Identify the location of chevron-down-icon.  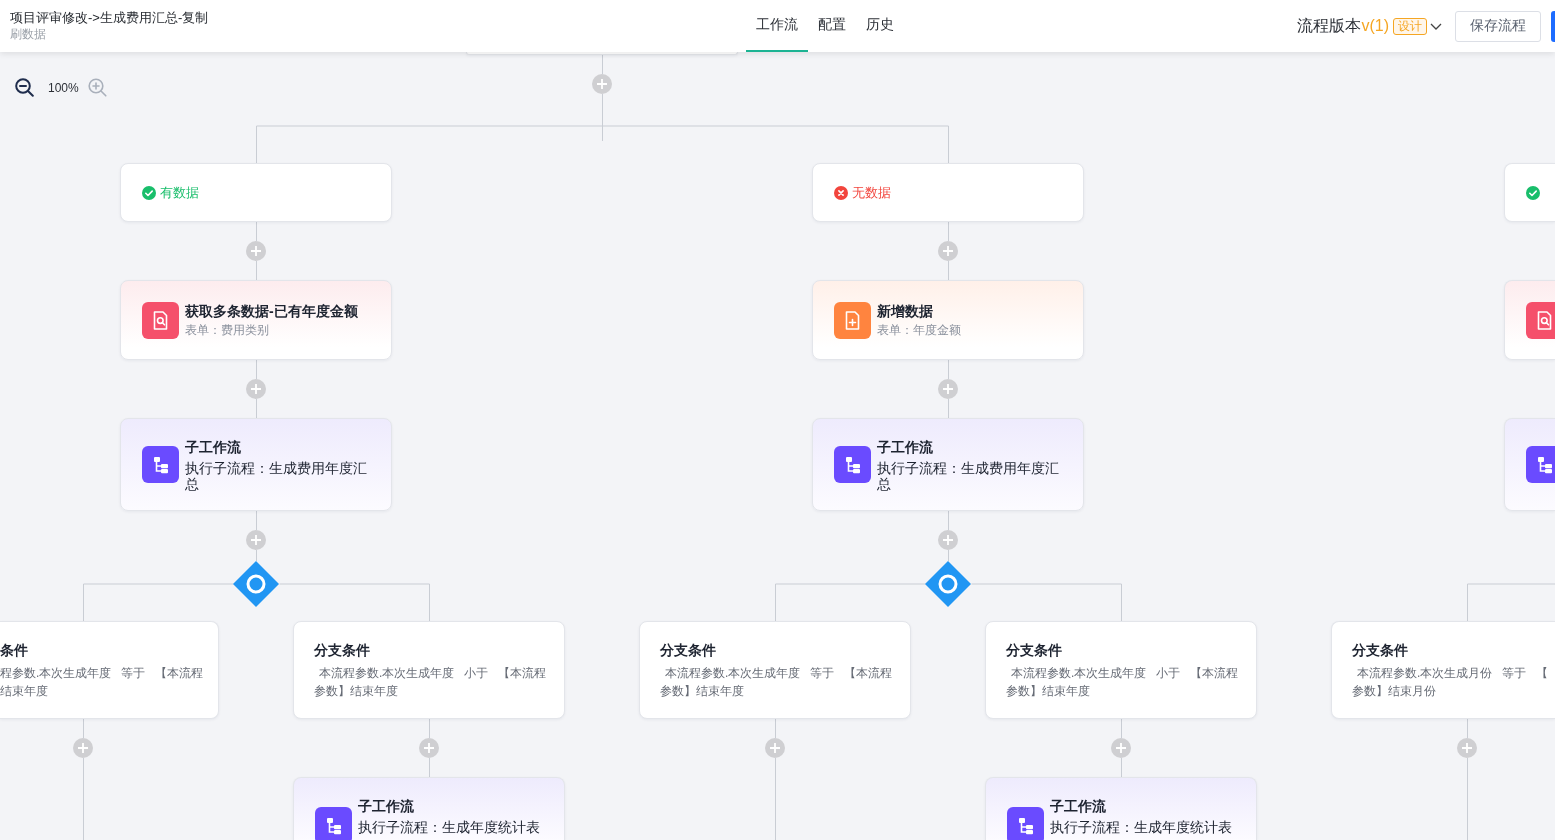
(1436, 26).